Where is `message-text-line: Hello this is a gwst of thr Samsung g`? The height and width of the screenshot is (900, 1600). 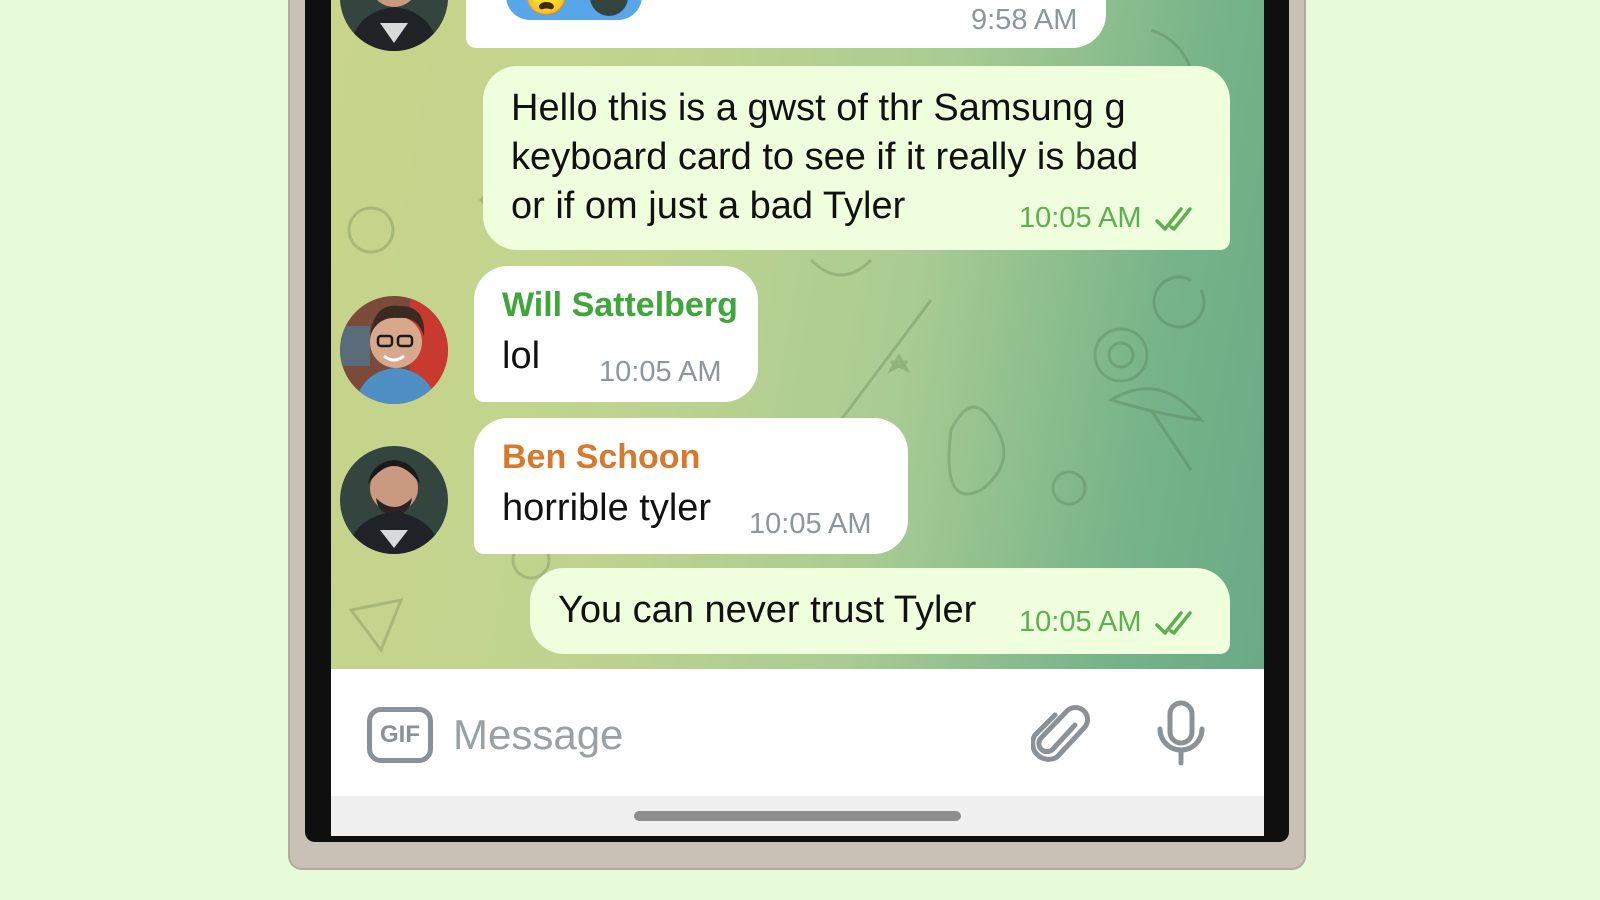 message-text-line: Hello this is a gwst of thr Samsung g is located at coordinates (818, 108).